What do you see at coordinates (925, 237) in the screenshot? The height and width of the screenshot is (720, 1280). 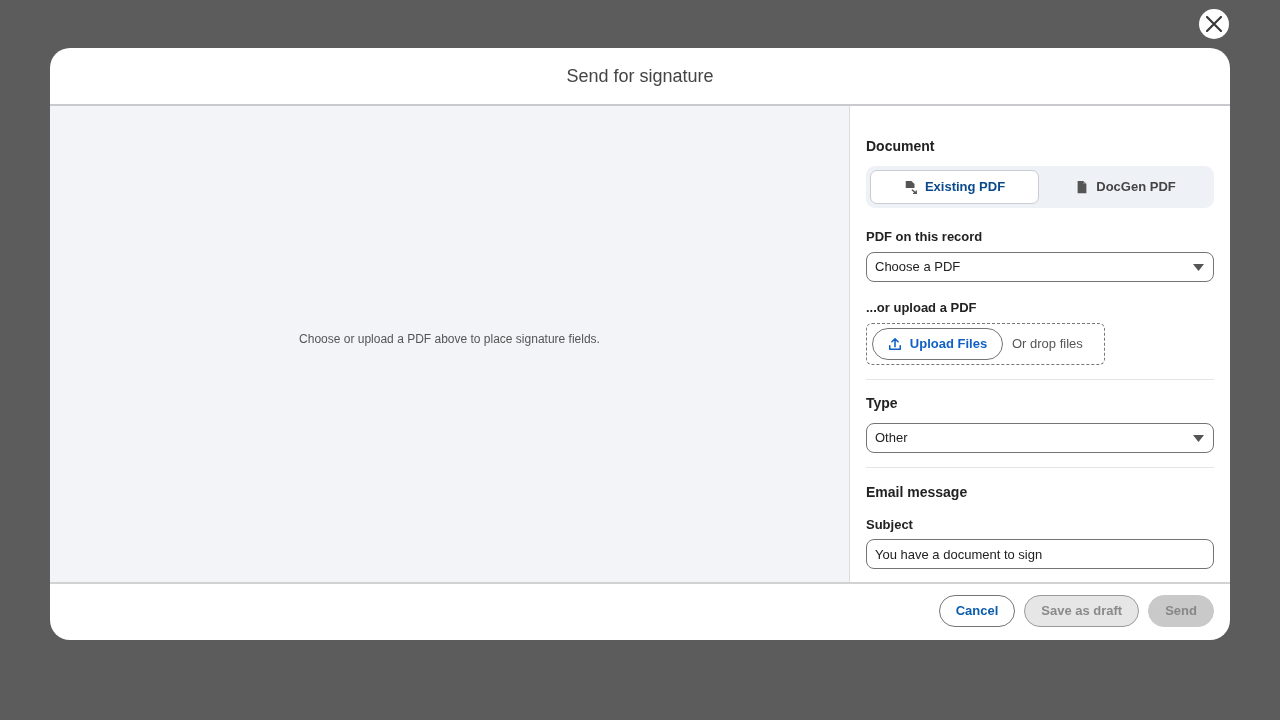 I see `field-label: PDF on this record` at bounding box center [925, 237].